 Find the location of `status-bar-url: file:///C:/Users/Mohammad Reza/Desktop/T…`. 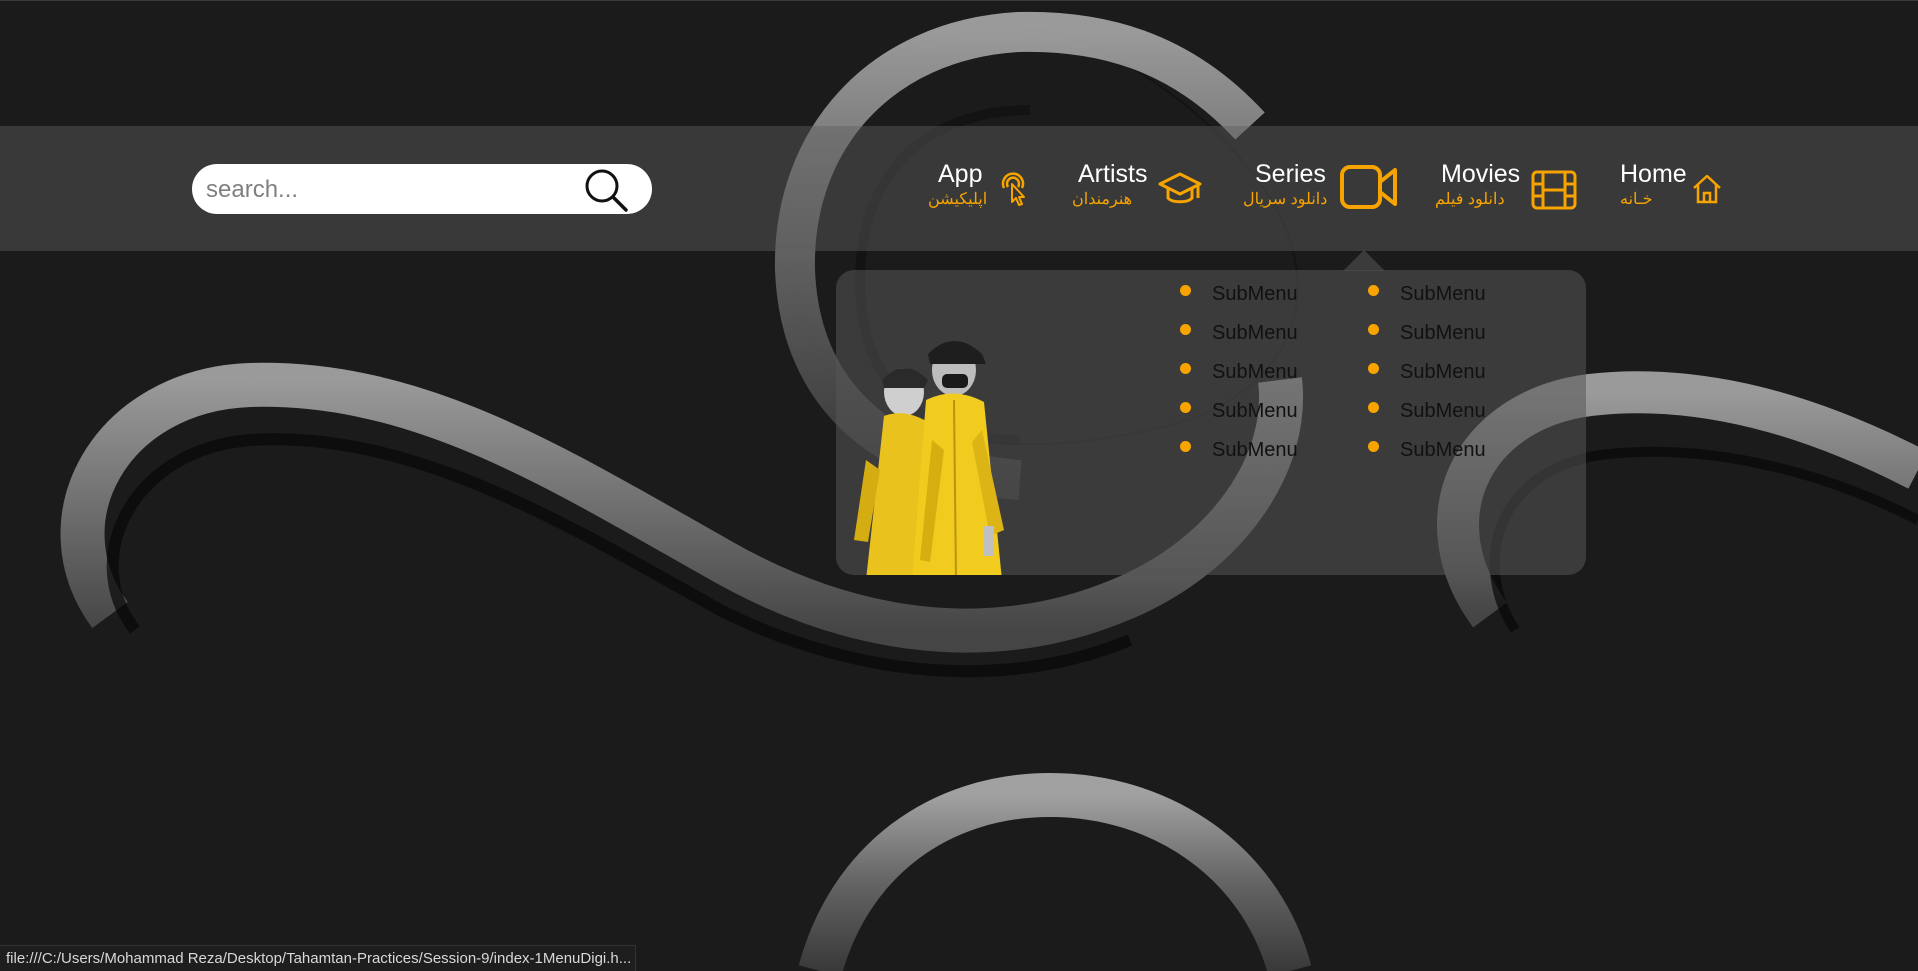

status-bar-url: file:///C:/Users/Mohammad Reza/Desktop/T… is located at coordinates (318, 958).